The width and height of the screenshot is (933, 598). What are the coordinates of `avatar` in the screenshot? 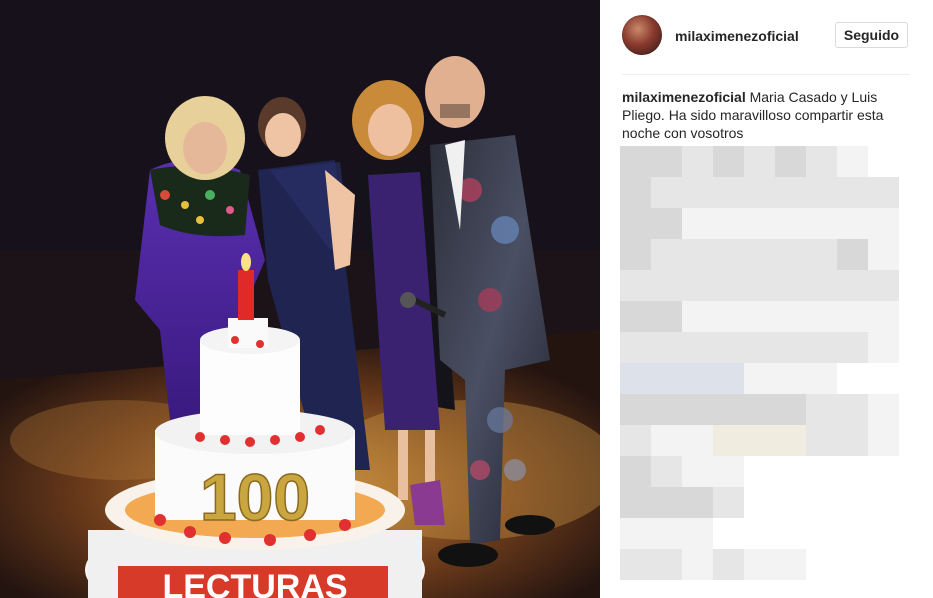 It's located at (642, 35).